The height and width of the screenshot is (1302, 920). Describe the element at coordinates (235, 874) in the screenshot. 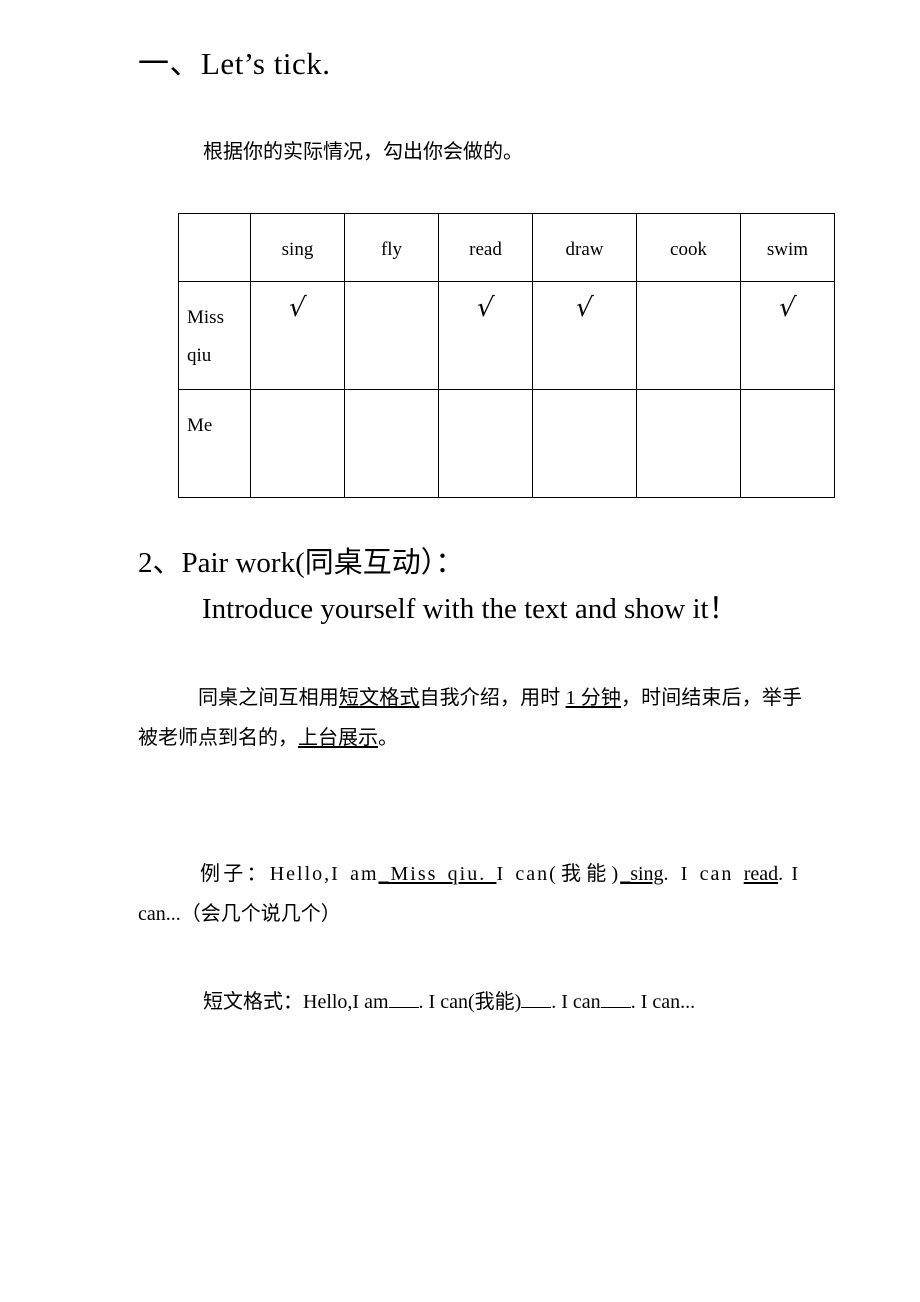

I see `example-label: 例子：` at that location.